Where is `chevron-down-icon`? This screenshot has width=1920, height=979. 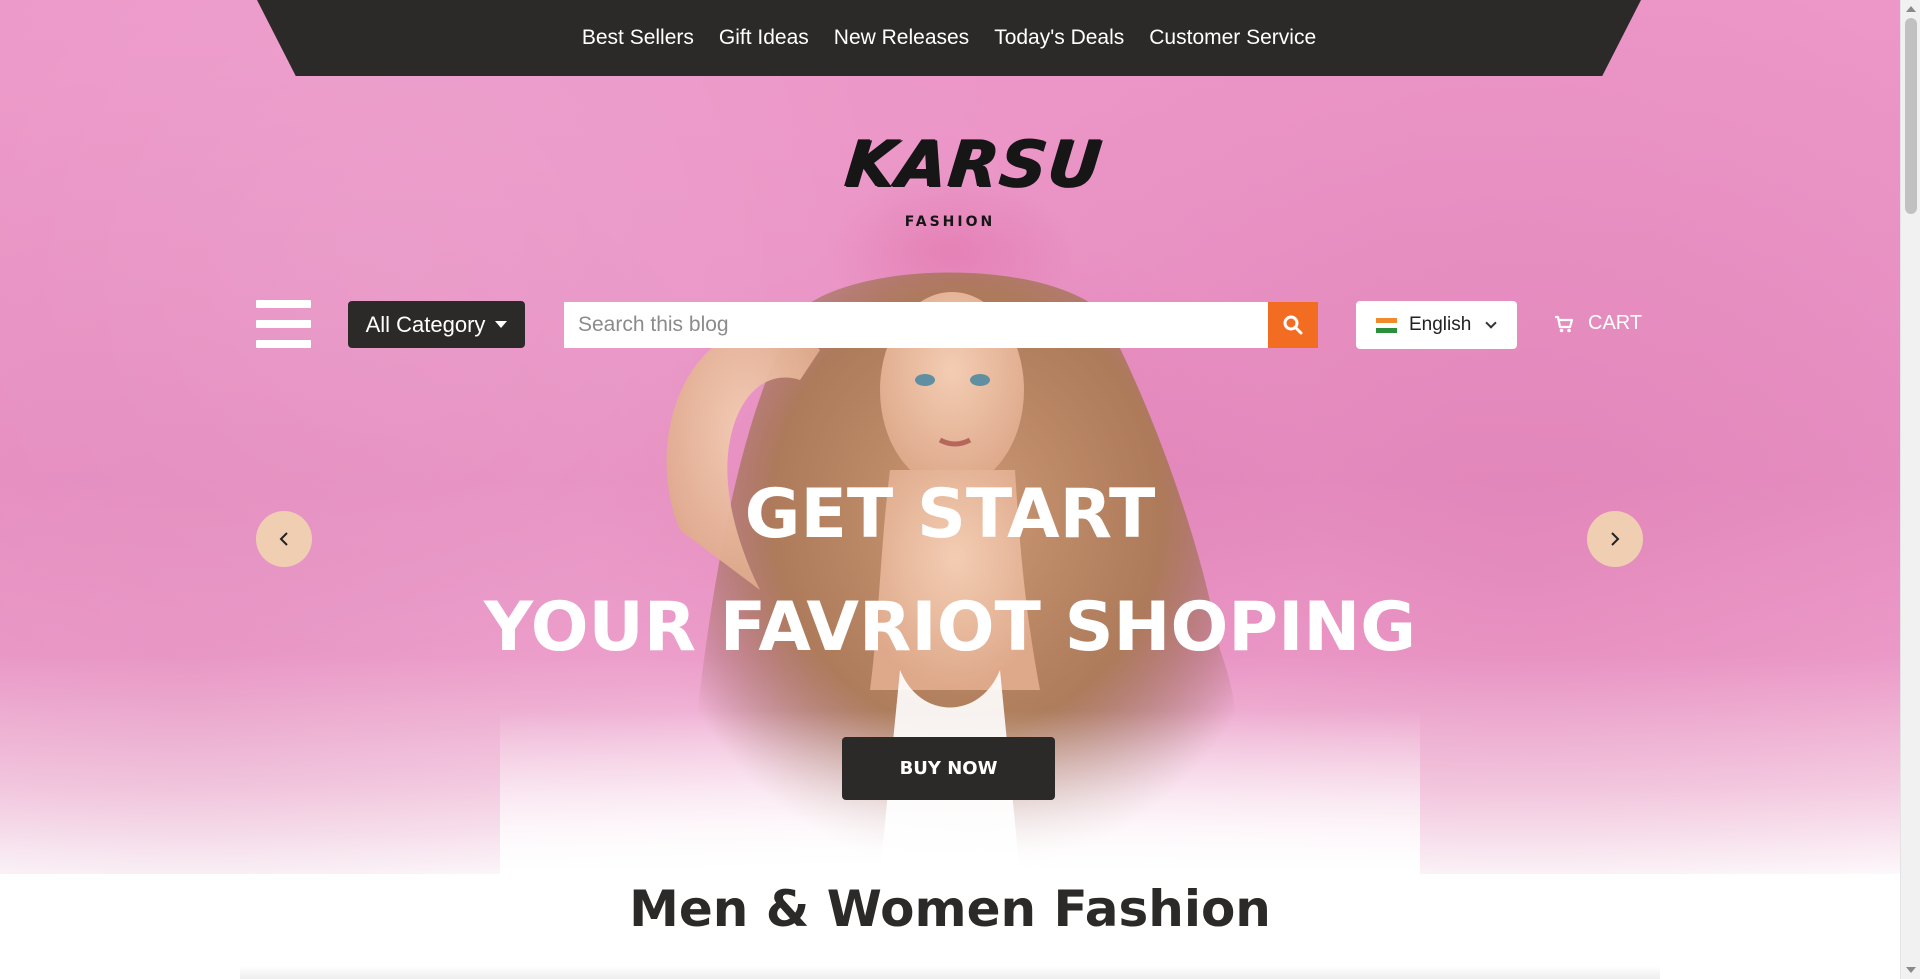
chevron-down-icon is located at coordinates (1491, 323).